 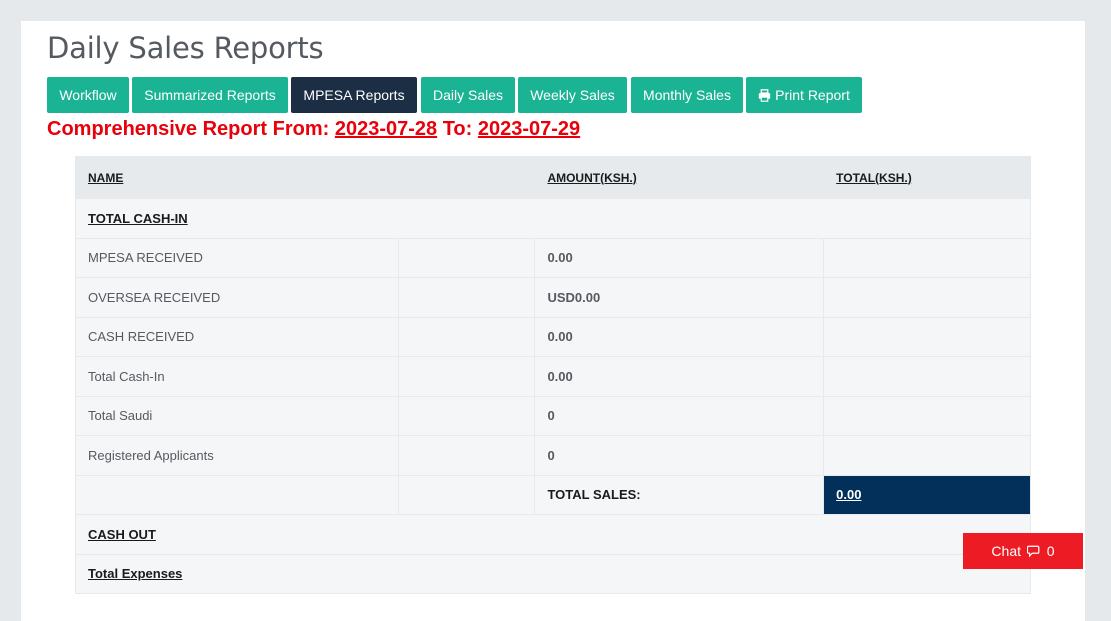 I want to click on monthly-sales-button: Monthly Sales, so click(x=687, y=95).